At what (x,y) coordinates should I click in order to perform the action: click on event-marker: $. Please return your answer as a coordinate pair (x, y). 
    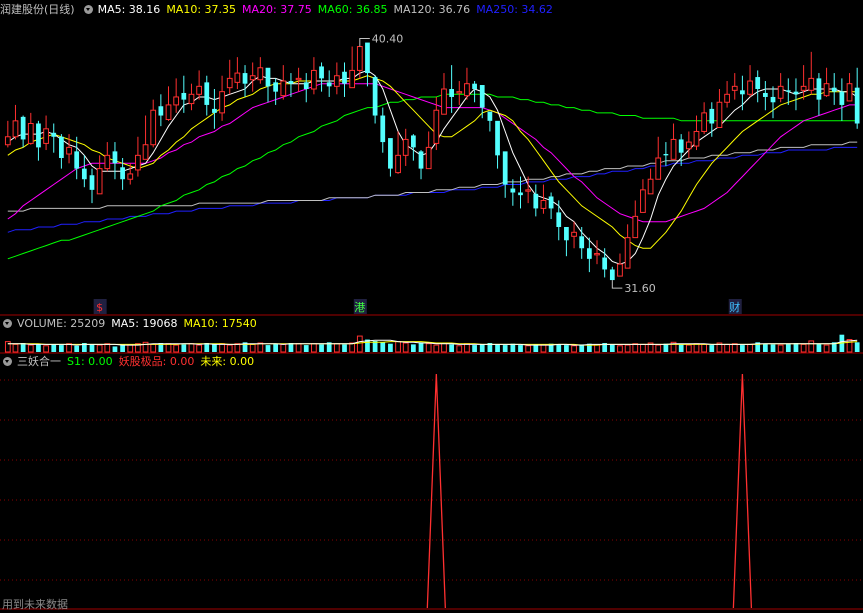
    Looking at the image, I should click on (99, 307).